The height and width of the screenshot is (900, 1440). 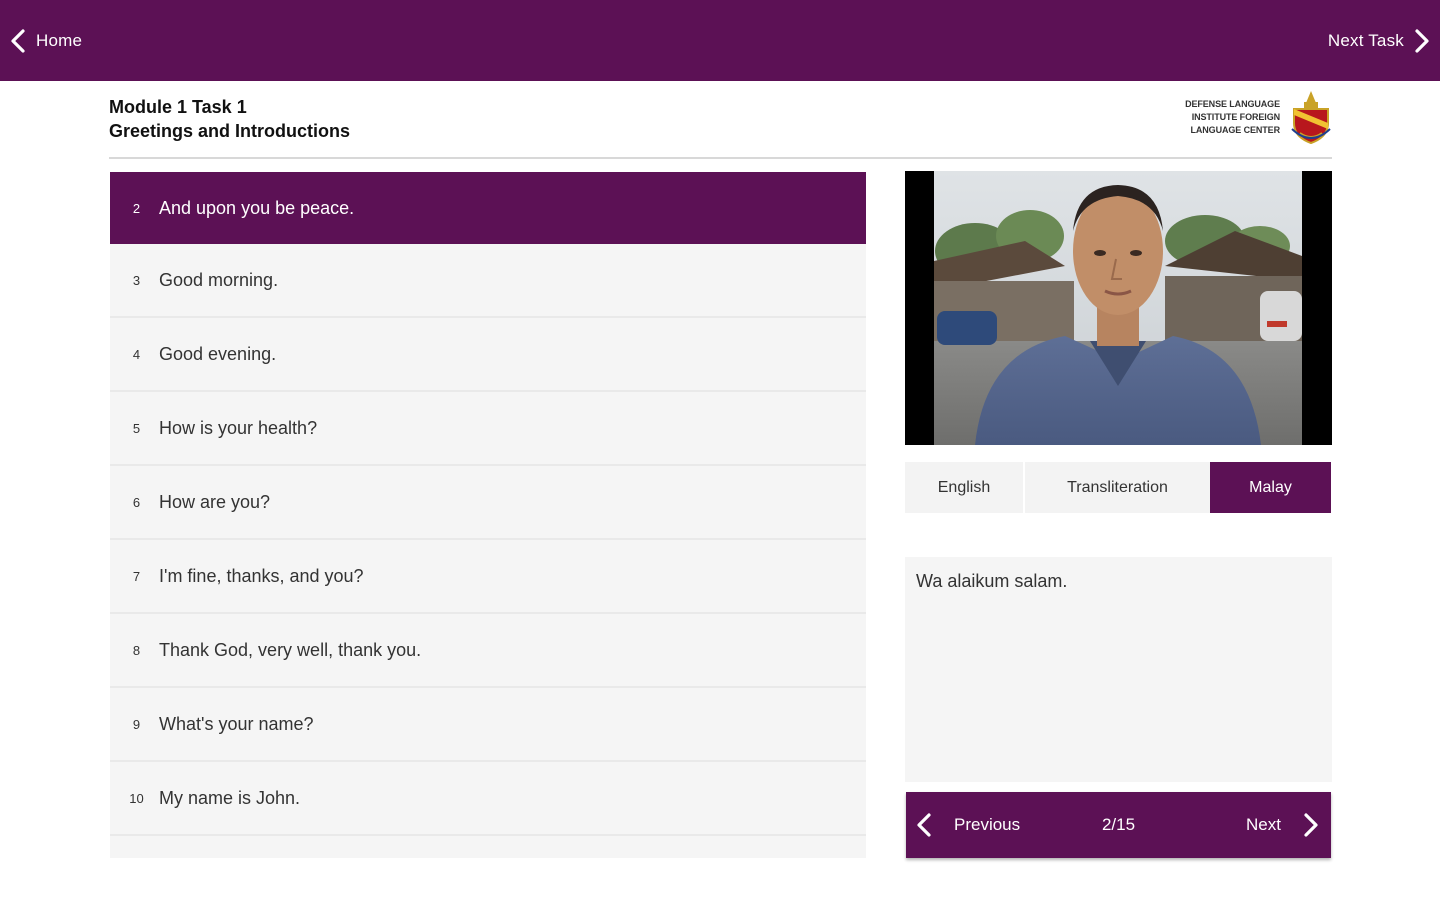 I want to click on phrase-text: Good morning., so click(x=219, y=279).